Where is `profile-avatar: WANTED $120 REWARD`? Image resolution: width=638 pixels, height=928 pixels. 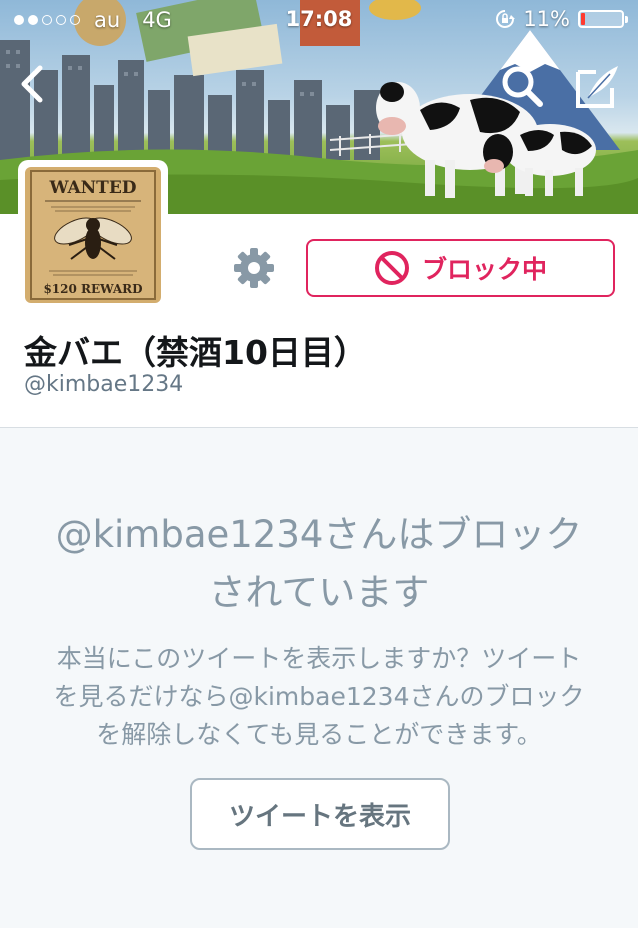
profile-avatar: WANTED $120 REWARD is located at coordinates (93, 235).